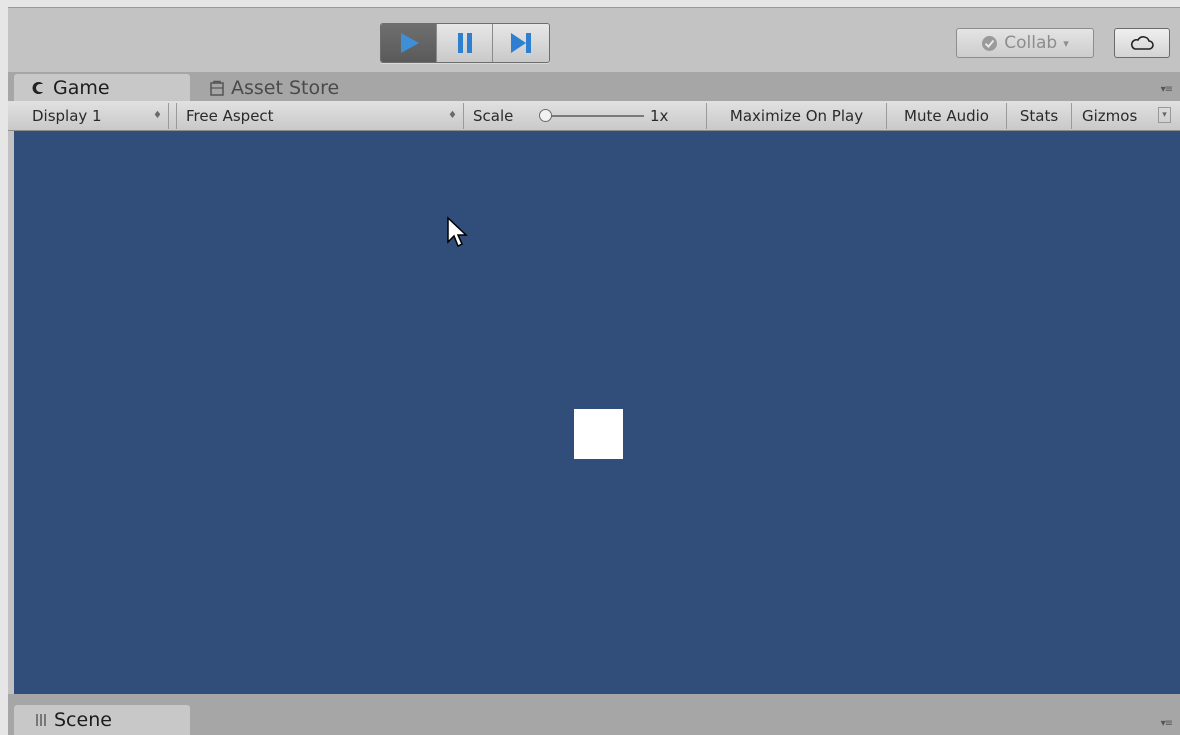 The image size is (1180, 735). Describe the element at coordinates (594, 714) in the screenshot. I see `bottom-tab-bar: Scene ▾≡` at that location.